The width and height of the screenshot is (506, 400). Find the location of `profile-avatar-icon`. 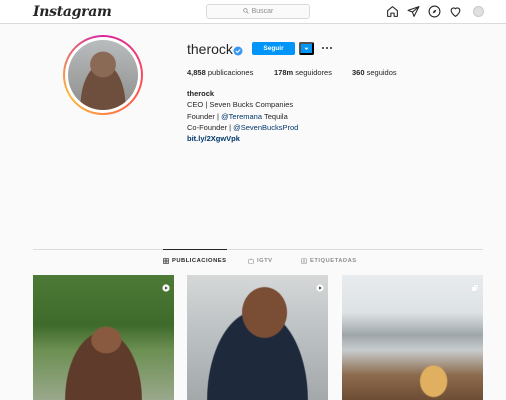

profile-avatar-icon is located at coordinates (478, 11).